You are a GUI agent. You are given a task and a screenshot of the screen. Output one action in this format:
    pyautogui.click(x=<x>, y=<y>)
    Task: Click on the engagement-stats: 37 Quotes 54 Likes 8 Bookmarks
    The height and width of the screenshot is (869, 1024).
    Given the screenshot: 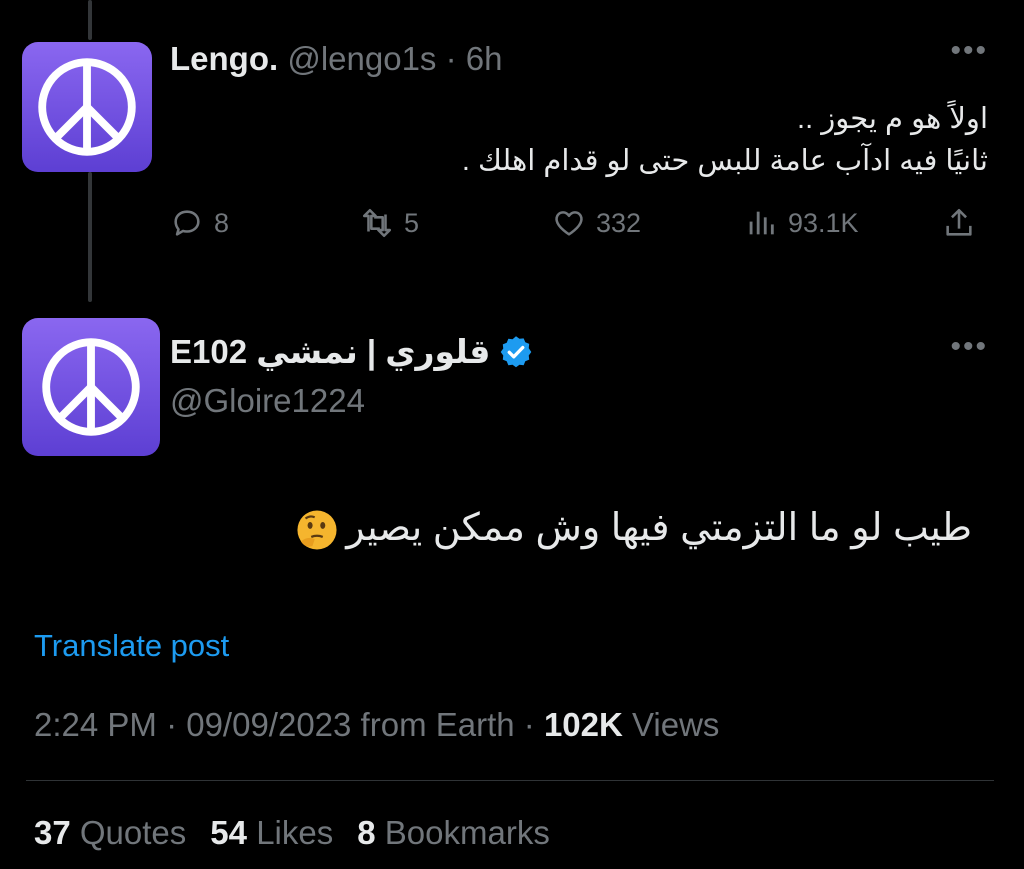 What is the action you would take?
    pyautogui.click(x=292, y=833)
    